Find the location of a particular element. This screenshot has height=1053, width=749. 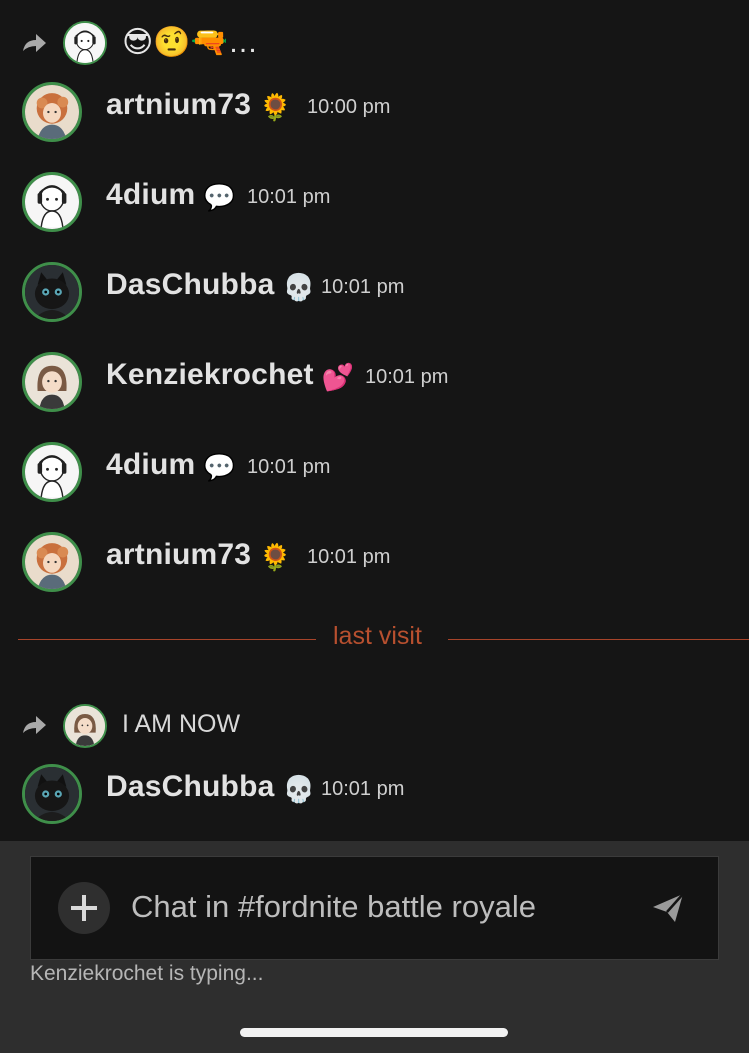

message-header: Kenziekrochet 💕 10:01 pm is located at coordinates (374, 385).